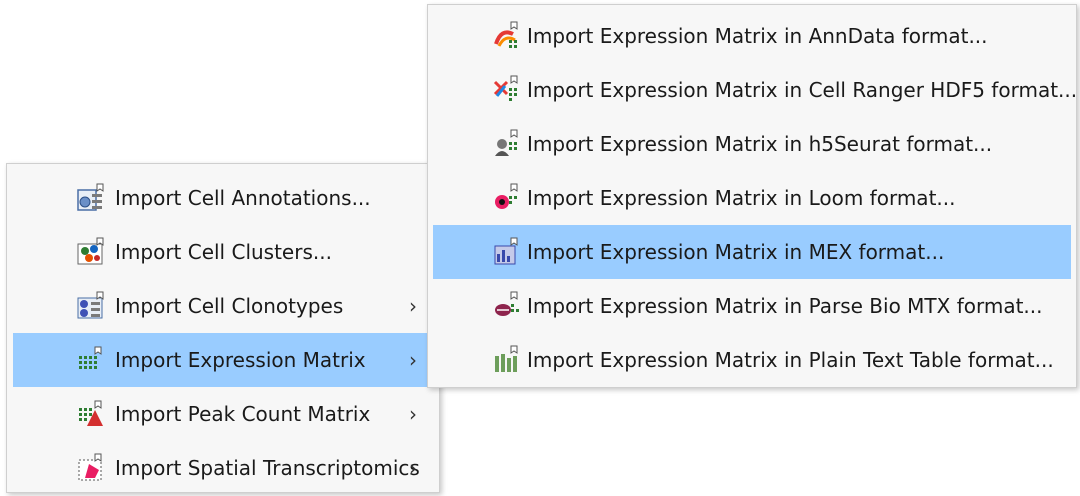  Describe the element at coordinates (91, 306) in the screenshot. I see `cell-clonotypes-icon` at that location.